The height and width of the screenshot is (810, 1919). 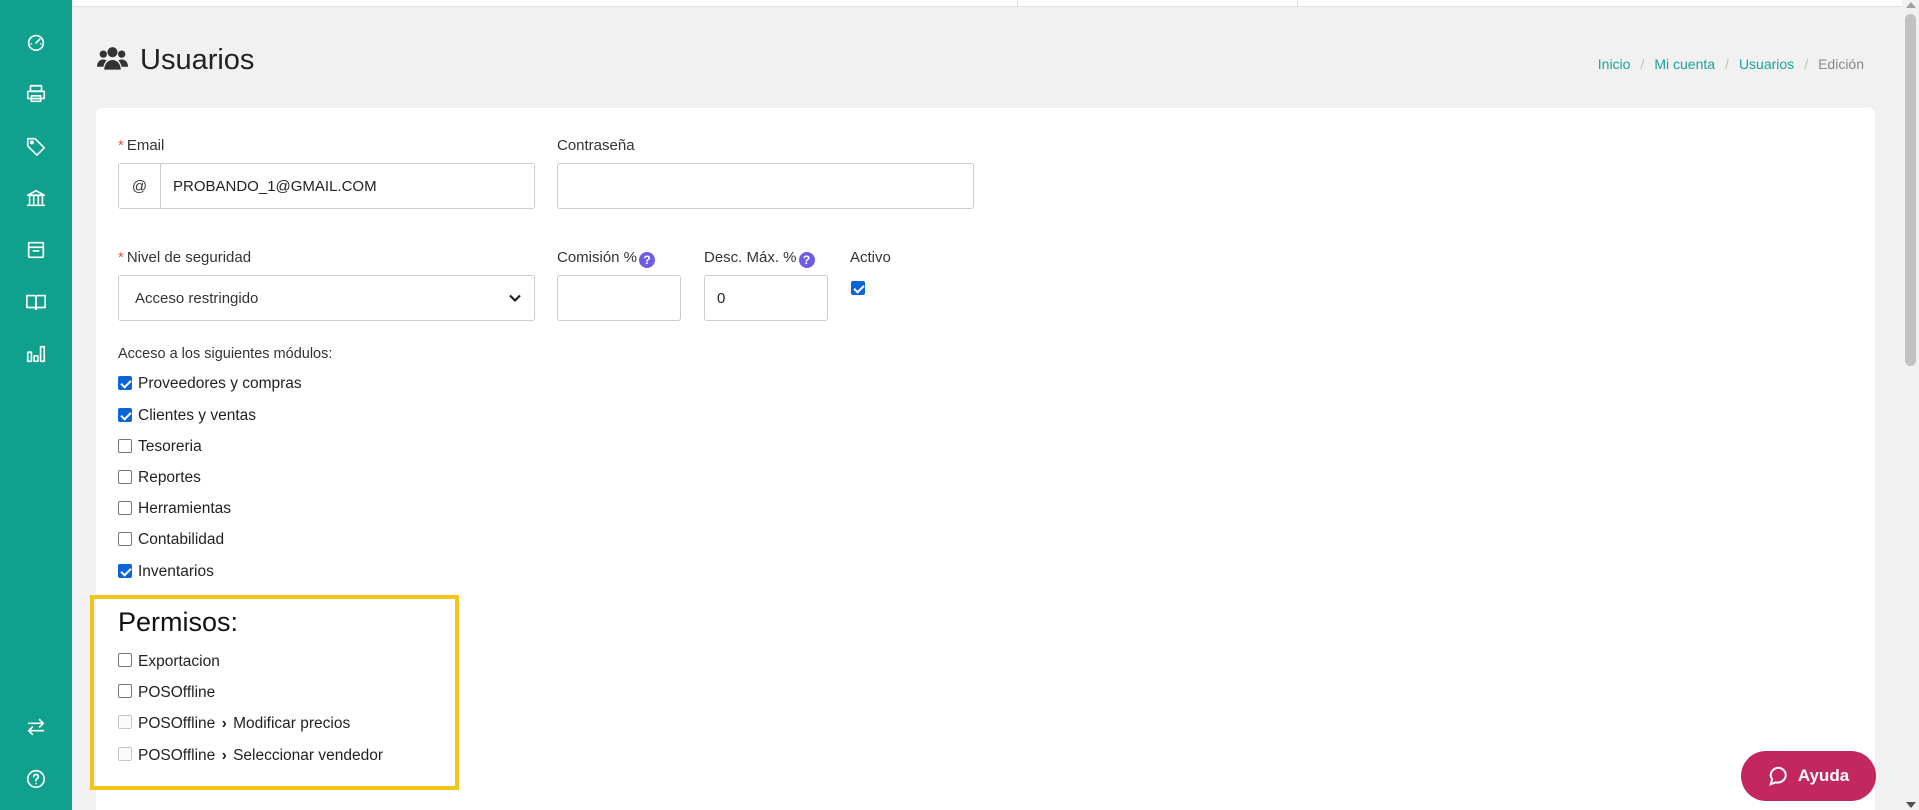 What do you see at coordinates (185, 508) in the screenshot?
I see `module-label-herramientas: Herramientas` at bounding box center [185, 508].